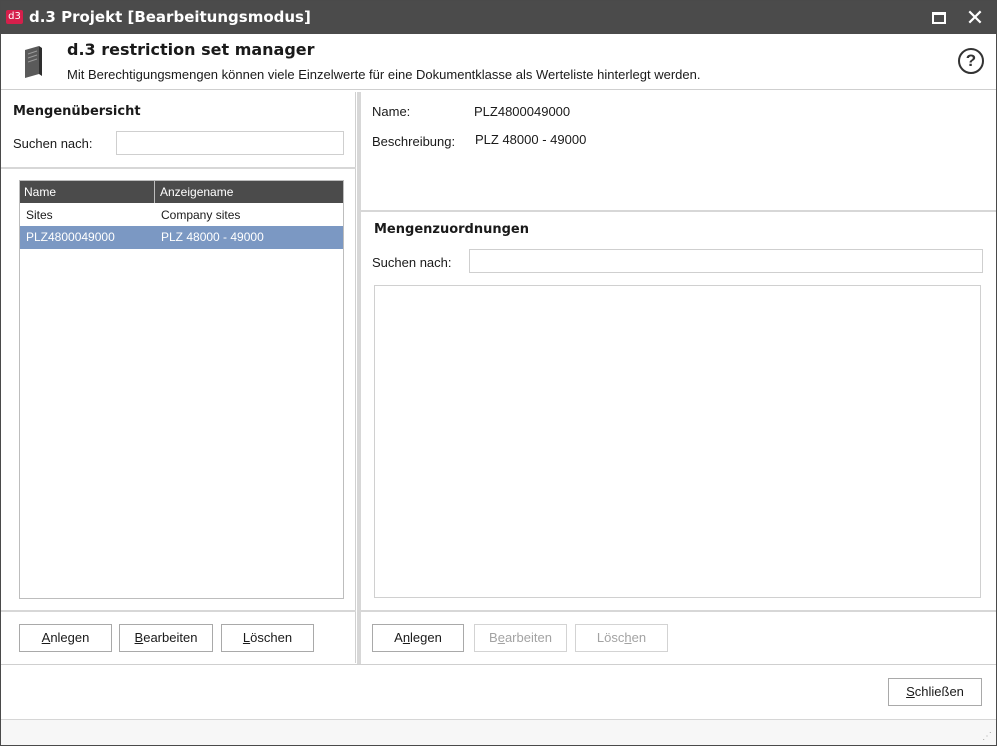 This screenshot has width=997, height=746. Describe the element at coordinates (935, 692) in the screenshot. I see `close-button: Schließen` at that location.